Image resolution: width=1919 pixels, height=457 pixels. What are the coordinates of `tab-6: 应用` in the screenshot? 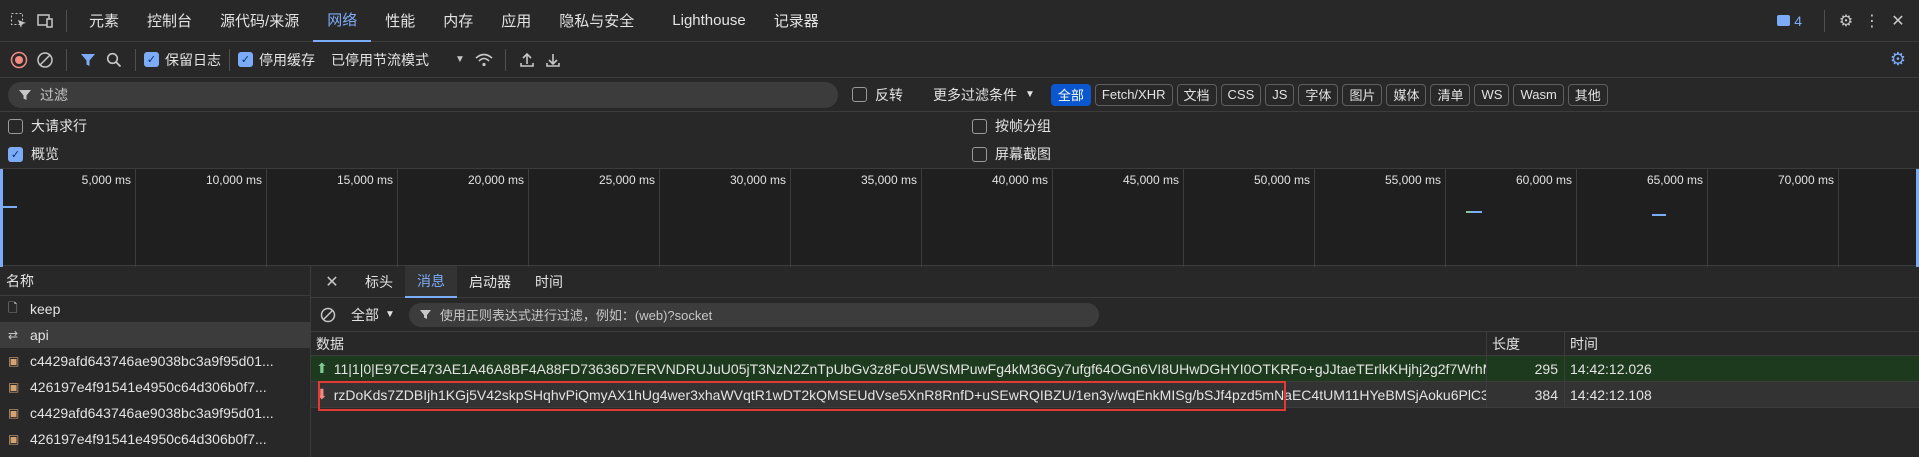 It's located at (516, 21).